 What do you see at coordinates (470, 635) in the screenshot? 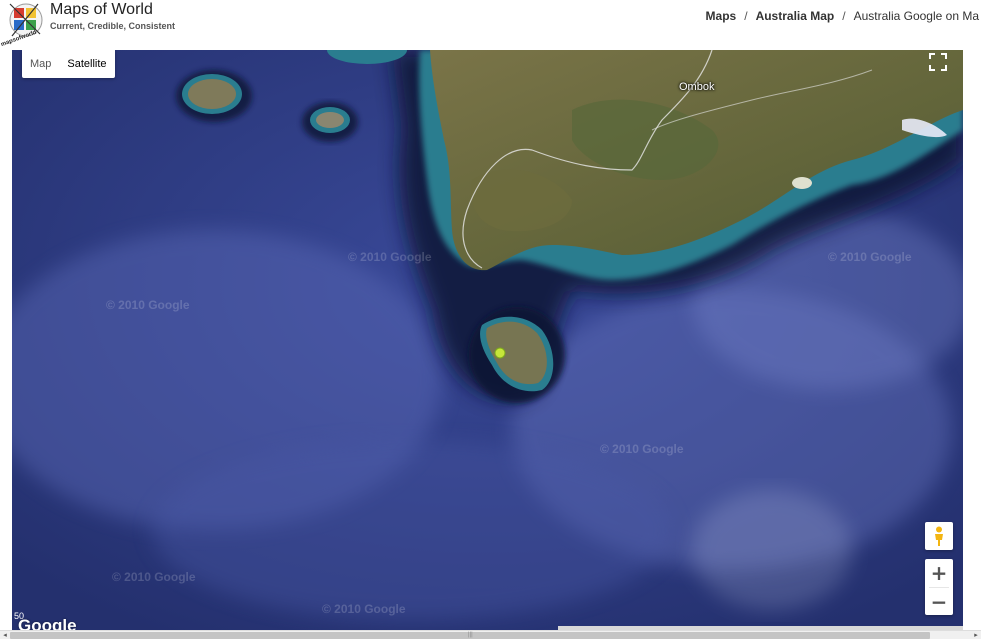
I see `scrollbar-grip-icon: |||` at bounding box center [470, 635].